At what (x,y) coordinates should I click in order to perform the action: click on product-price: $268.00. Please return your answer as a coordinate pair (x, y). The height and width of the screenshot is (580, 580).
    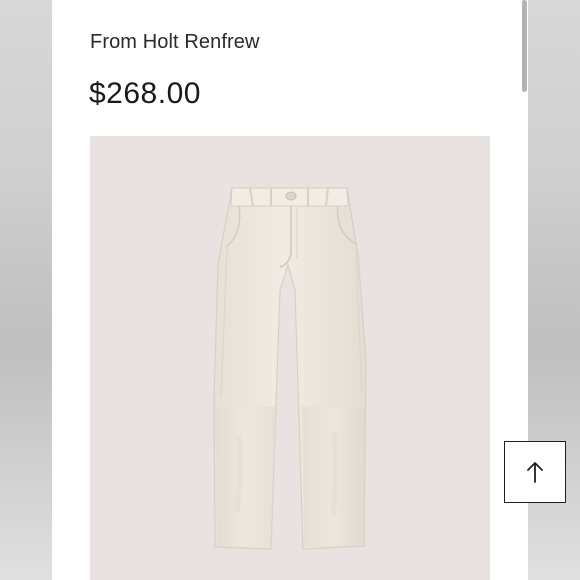
    Looking at the image, I should click on (145, 93).